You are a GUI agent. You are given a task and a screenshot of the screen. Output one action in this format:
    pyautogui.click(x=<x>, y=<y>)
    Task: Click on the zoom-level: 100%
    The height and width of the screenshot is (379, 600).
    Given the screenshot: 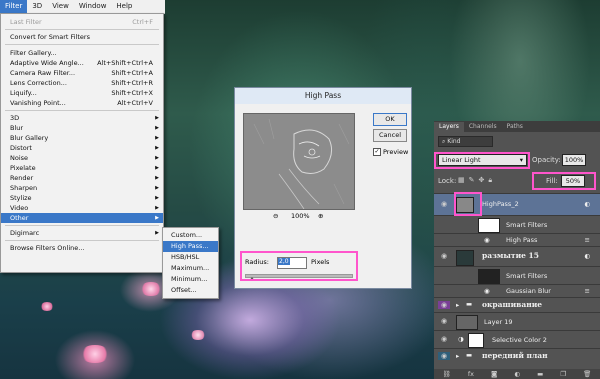 What is the action you would take?
    pyautogui.click(x=300, y=216)
    